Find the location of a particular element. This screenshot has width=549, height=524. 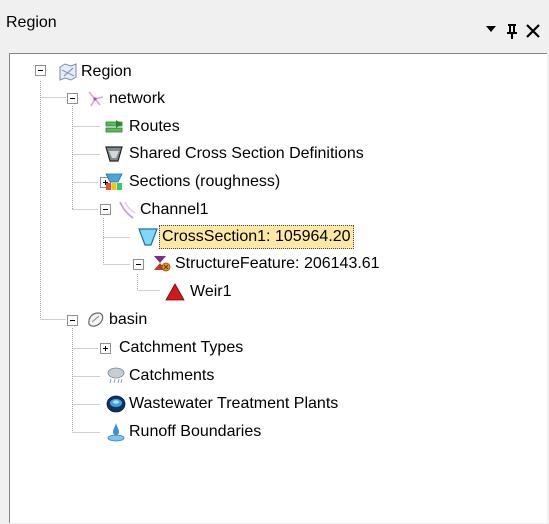

channel-icon is located at coordinates (127, 210).